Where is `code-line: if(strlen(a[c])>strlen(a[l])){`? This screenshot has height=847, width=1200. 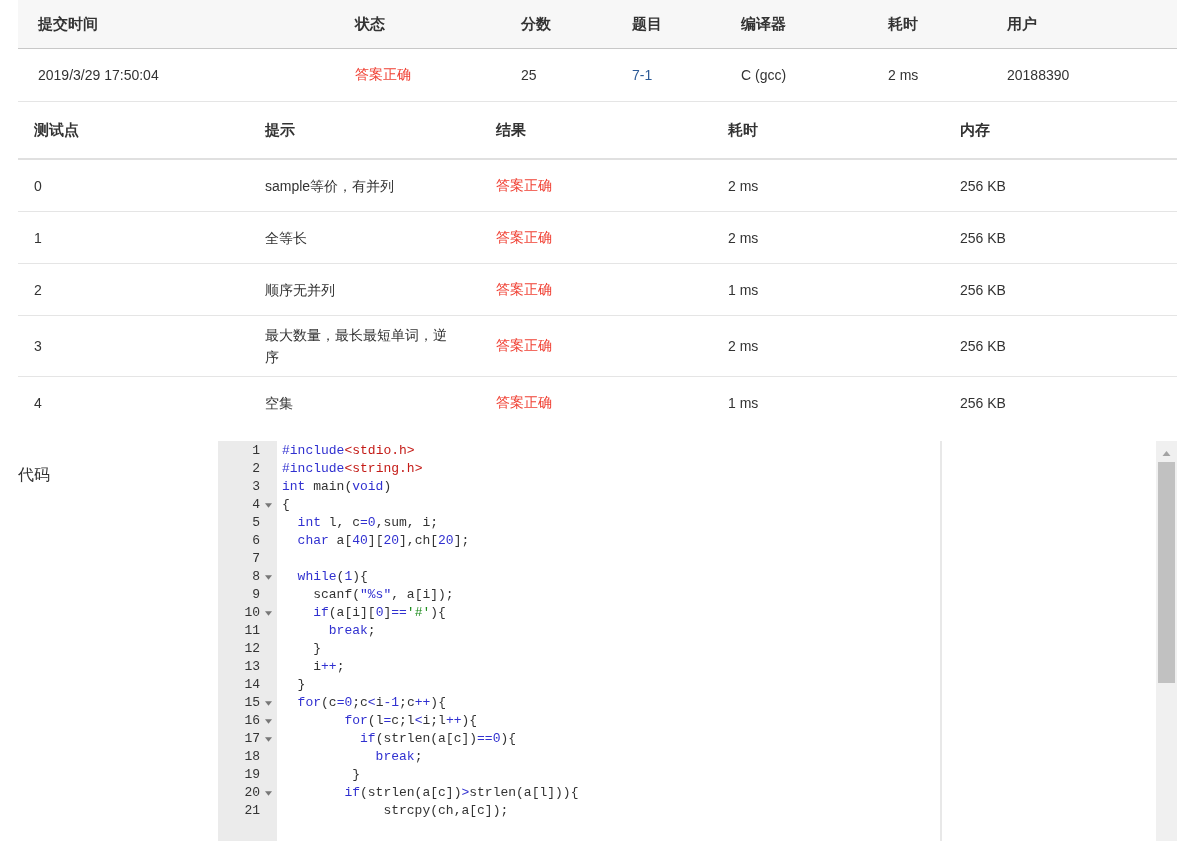
code-line: if(strlen(a[c])>strlen(a[l])){ is located at coordinates (461, 792).